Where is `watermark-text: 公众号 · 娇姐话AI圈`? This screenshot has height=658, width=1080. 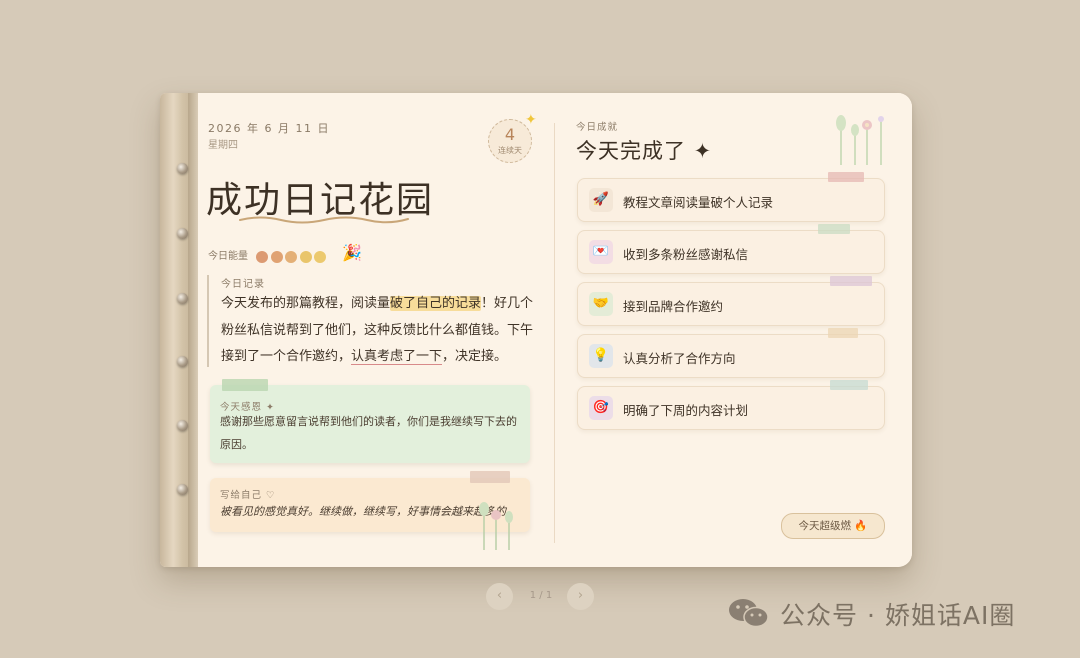
watermark-text: 公众号 · 娇姐话AI圈 is located at coordinates (898, 615).